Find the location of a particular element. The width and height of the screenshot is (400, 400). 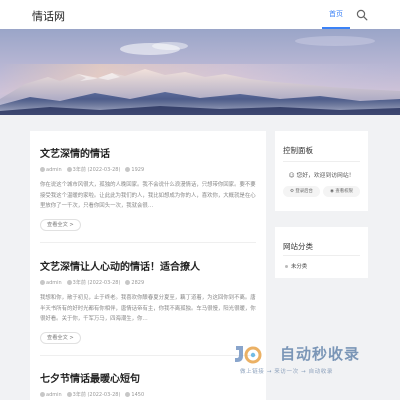

welcome-text: ☺ 您好，欢迎到访网站！ is located at coordinates (321, 174).